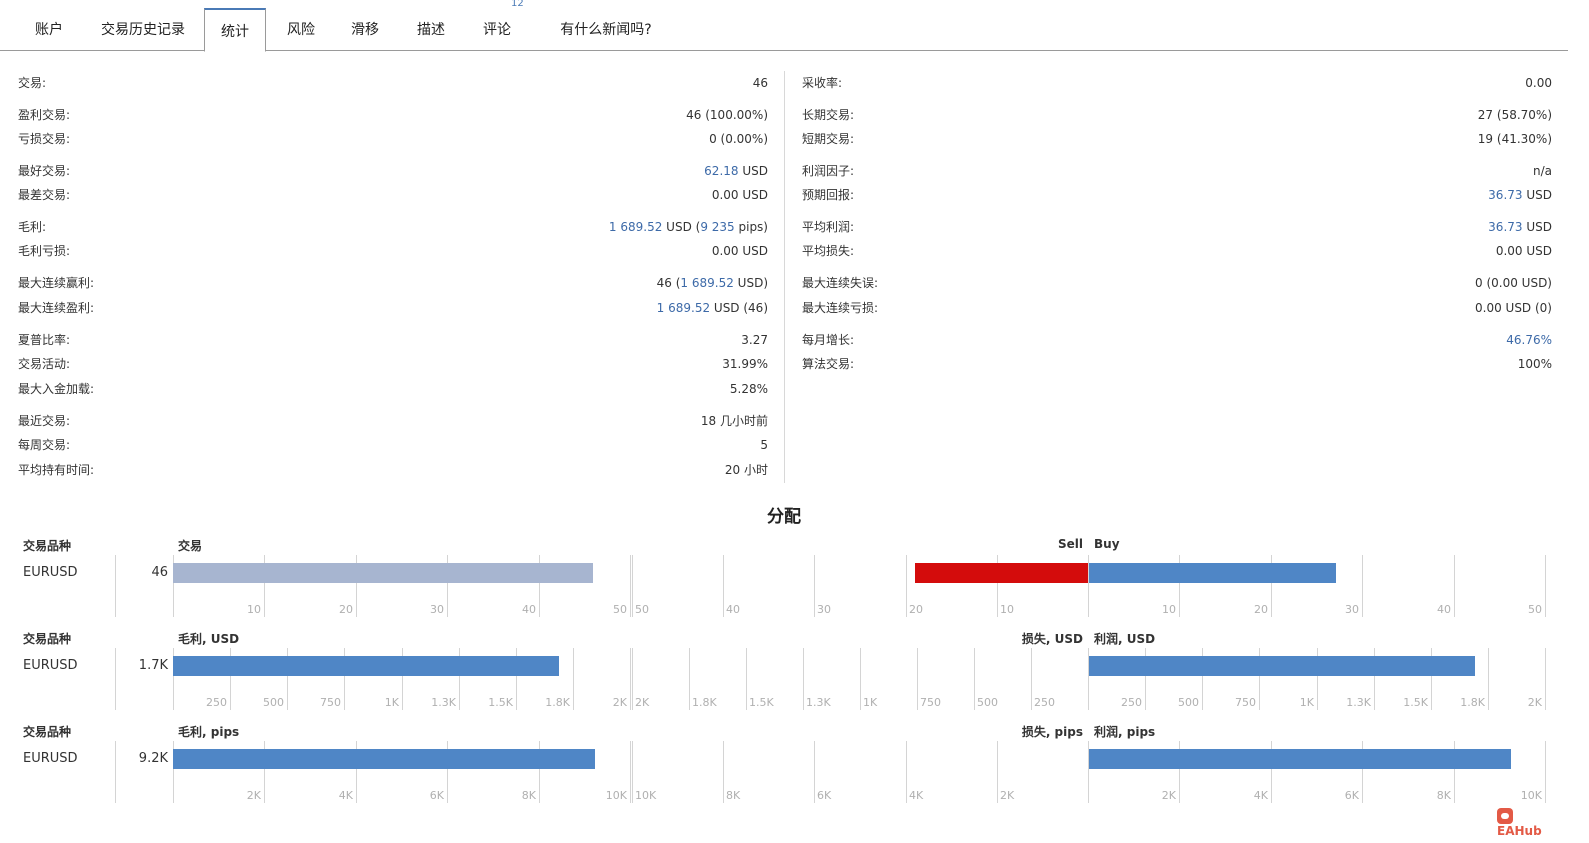 This screenshot has height=843, width=1589. Describe the element at coordinates (393, 83) in the screenshot. I see `stat-row: 交易: 46` at that location.